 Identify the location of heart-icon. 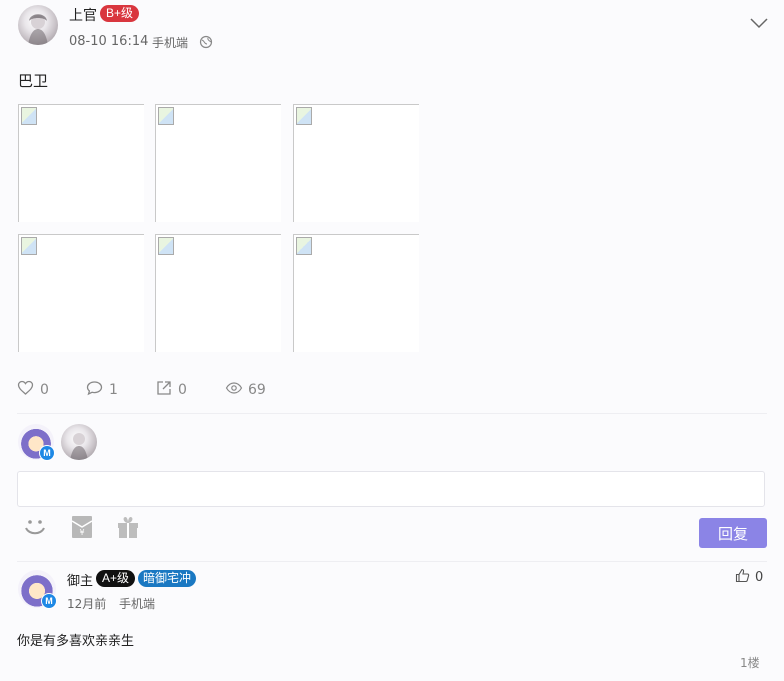
(25, 390).